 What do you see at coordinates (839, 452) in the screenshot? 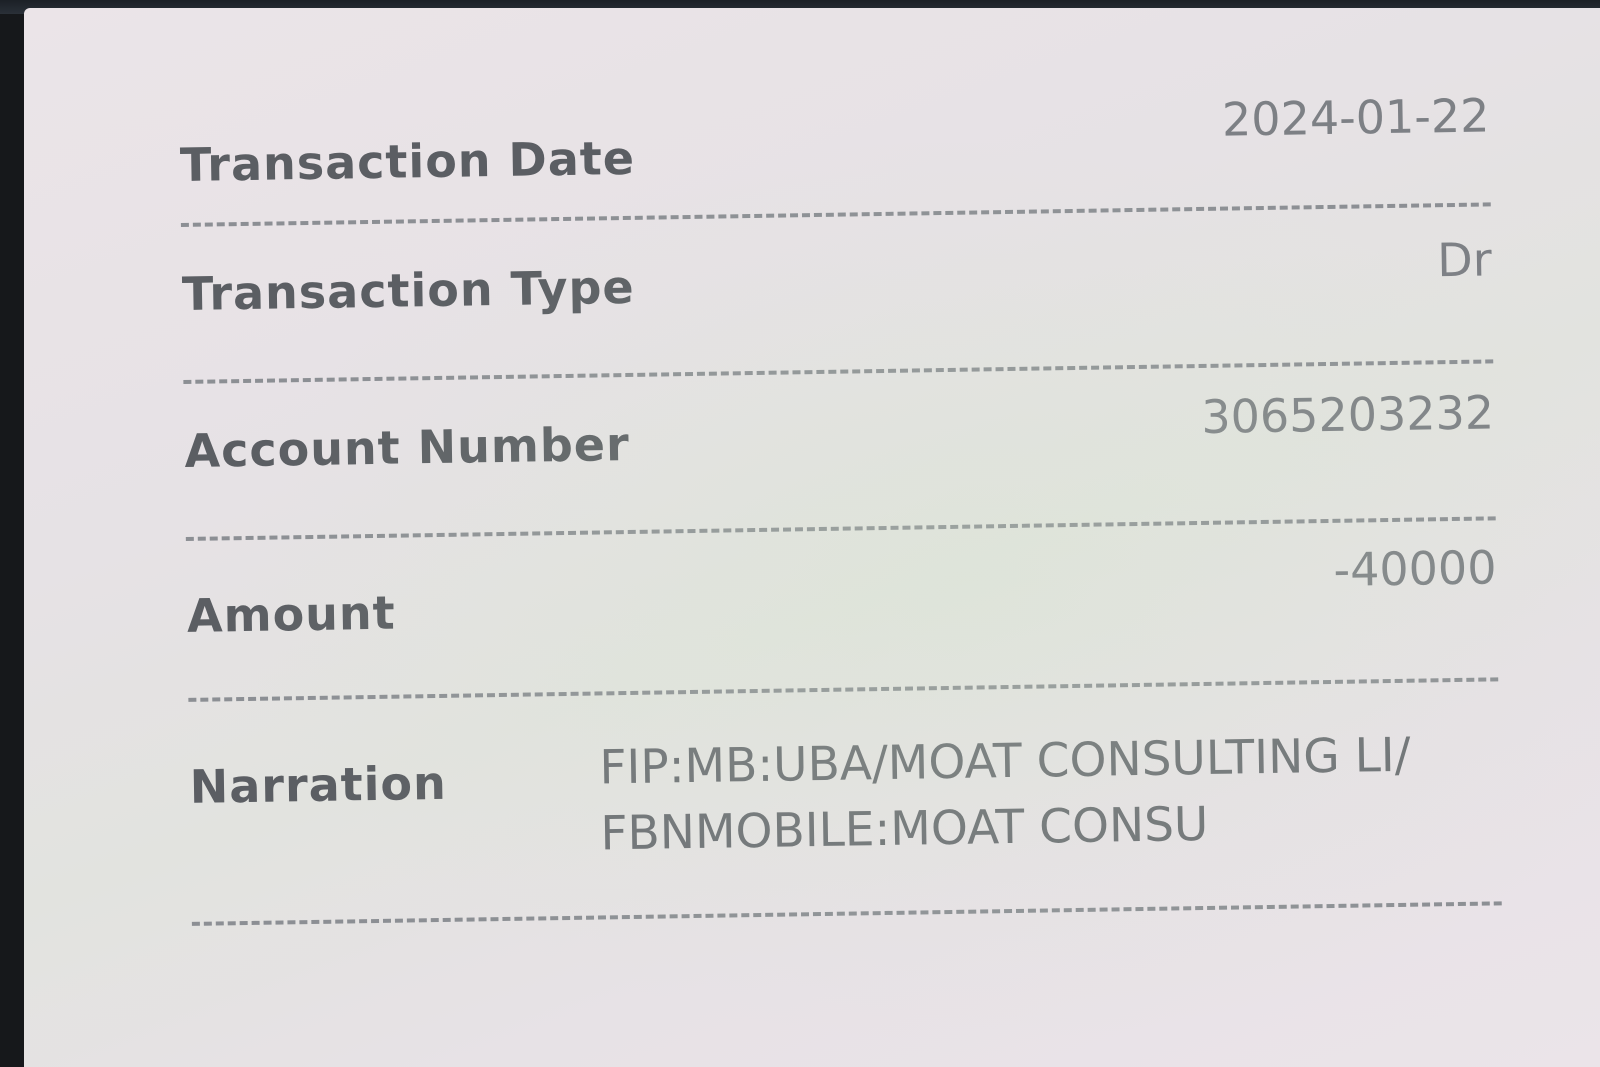
I see `account-number-row: Account Number 3065203232` at bounding box center [839, 452].